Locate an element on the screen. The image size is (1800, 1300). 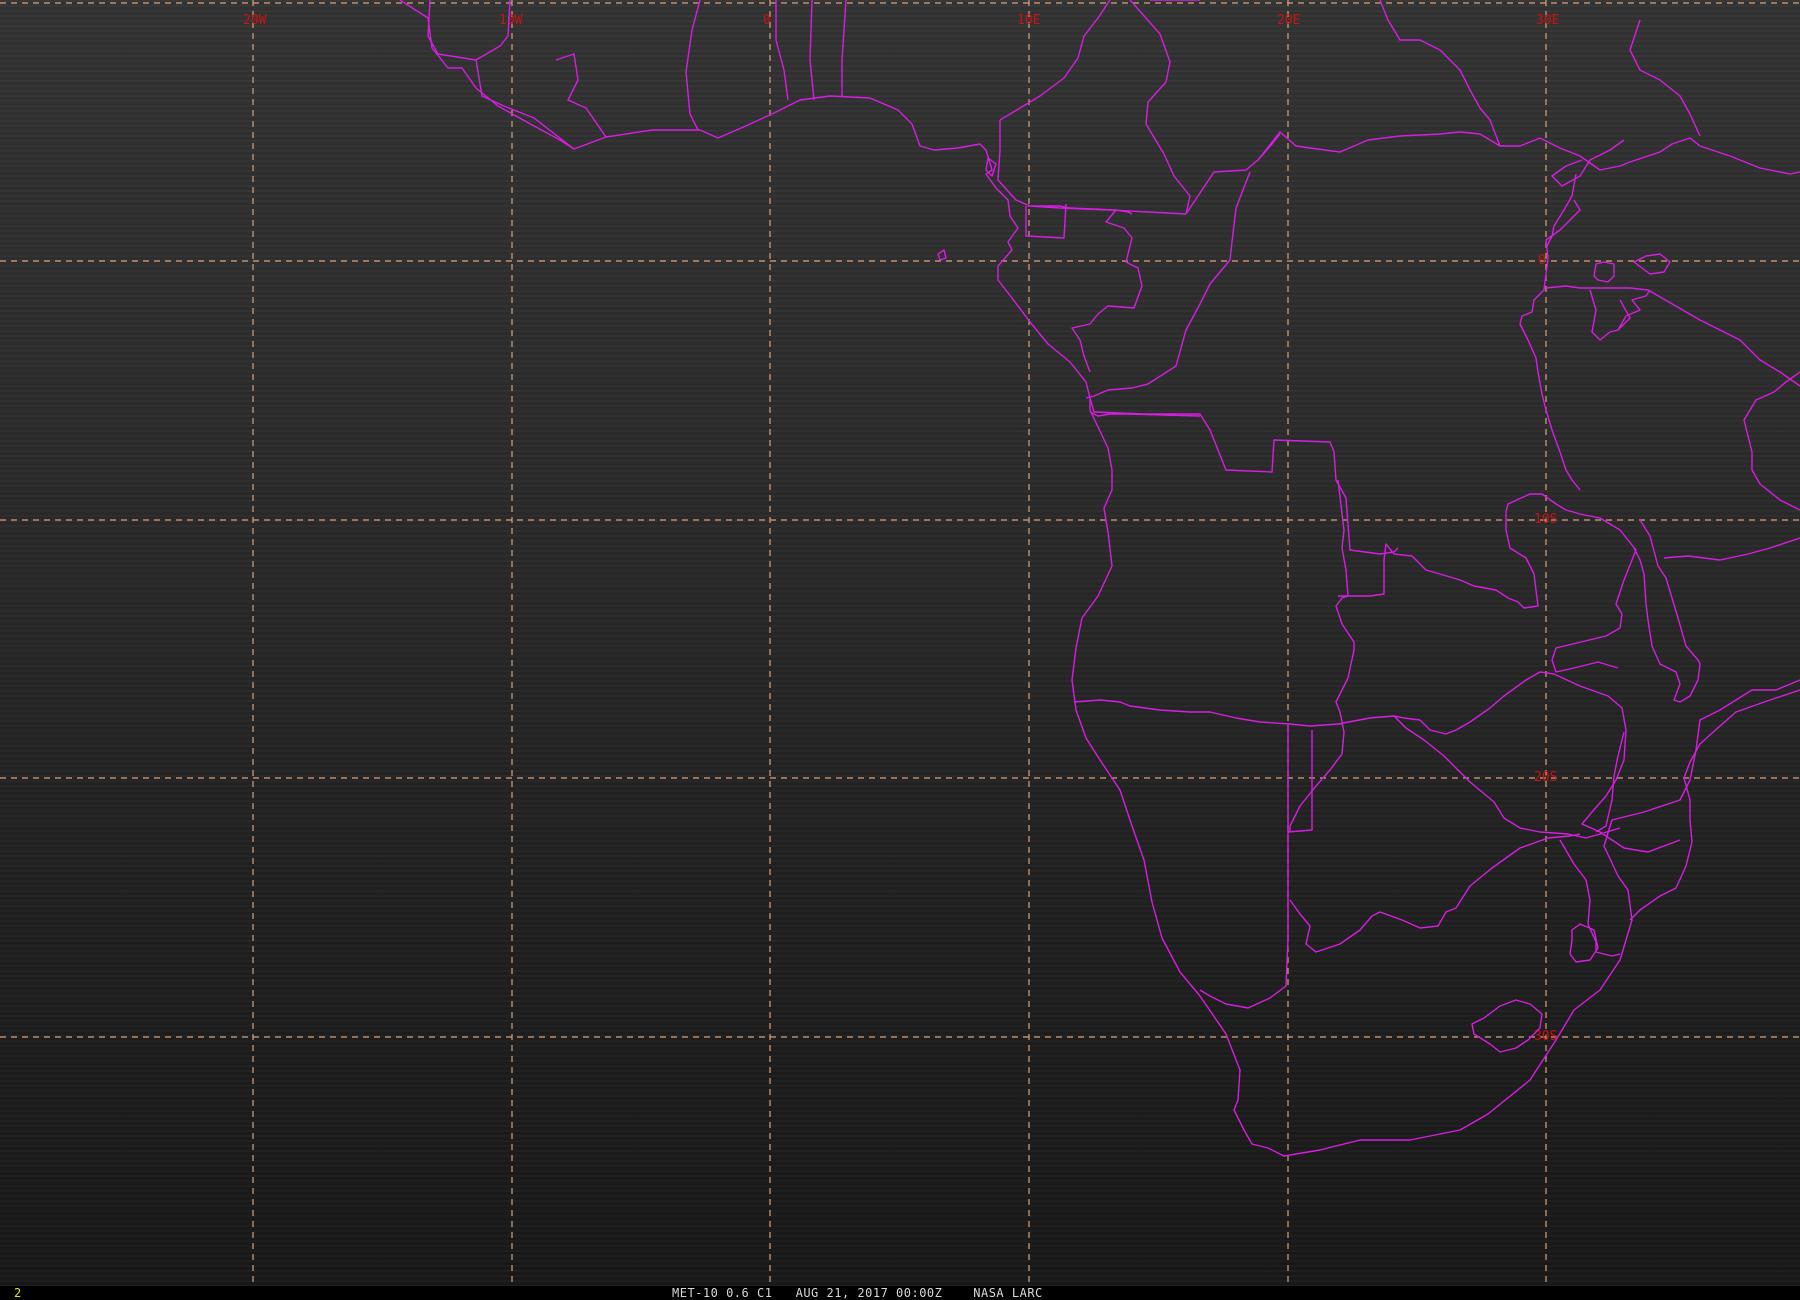
indian-ocean-coast is located at coordinates (1714, 805).